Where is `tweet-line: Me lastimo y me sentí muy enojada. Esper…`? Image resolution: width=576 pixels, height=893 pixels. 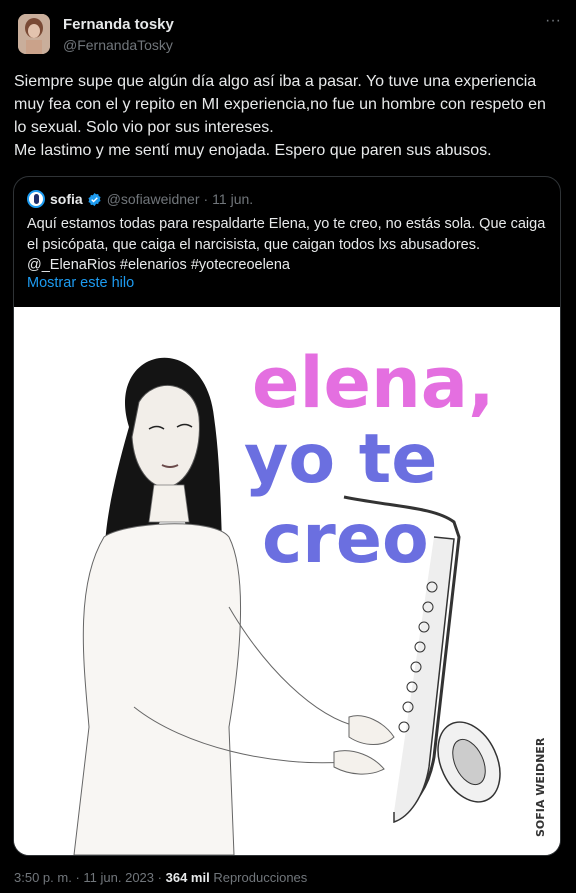 tweet-line: Me lastimo y me sentí muy enojada. Esper… is located at coordinates (253, 150).